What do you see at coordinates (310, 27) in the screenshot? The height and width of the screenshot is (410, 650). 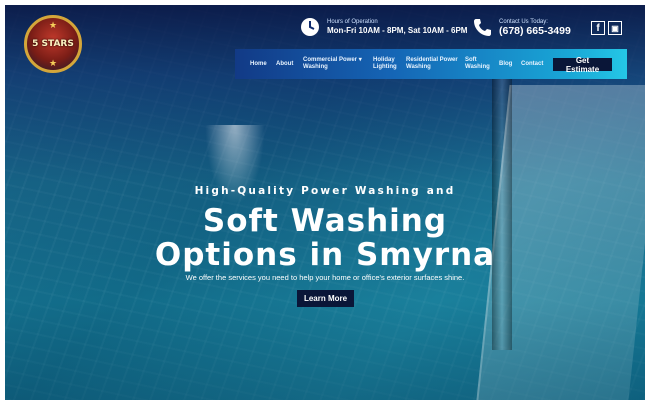 I see `clock-icon` at bounding box center [310, 27].